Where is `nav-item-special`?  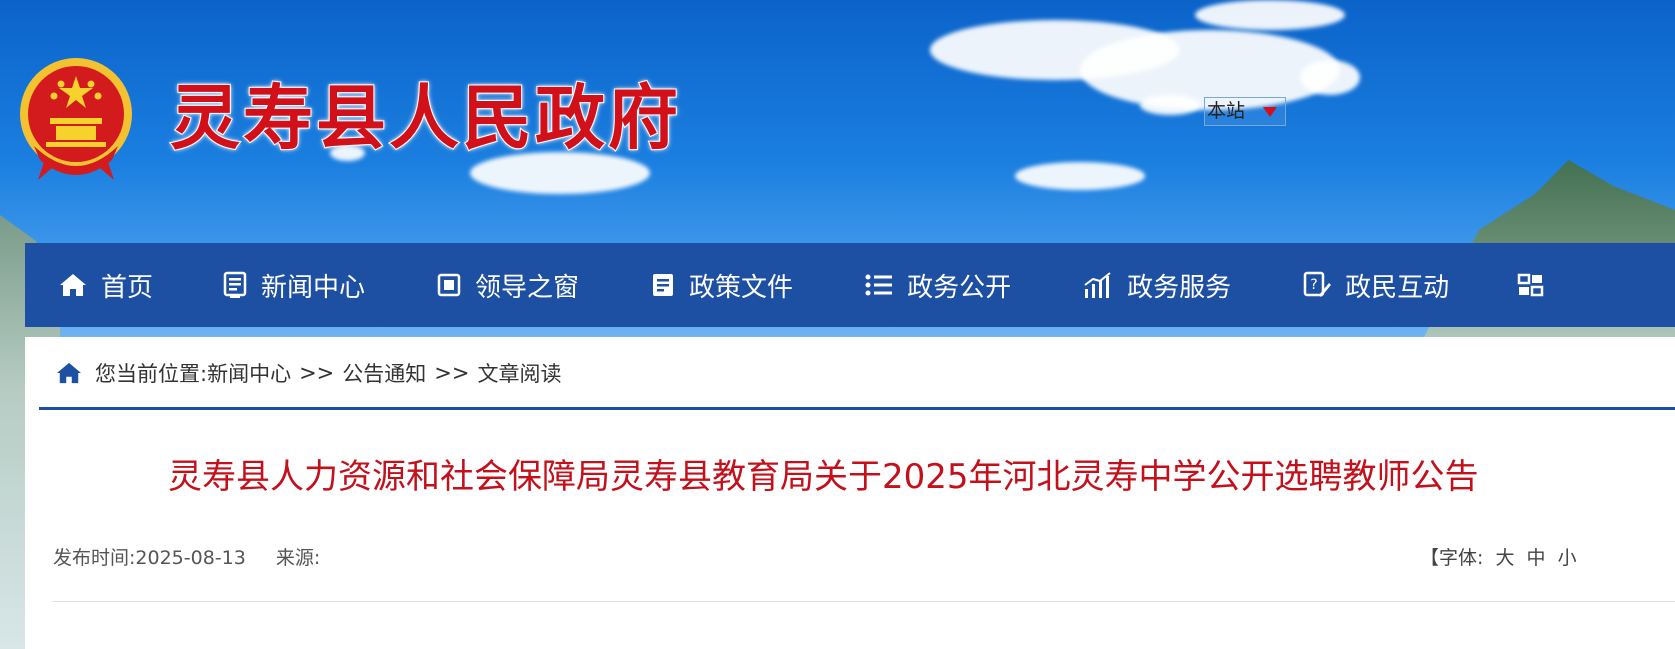
nav-item-special is located at coordinates (1538, 285).